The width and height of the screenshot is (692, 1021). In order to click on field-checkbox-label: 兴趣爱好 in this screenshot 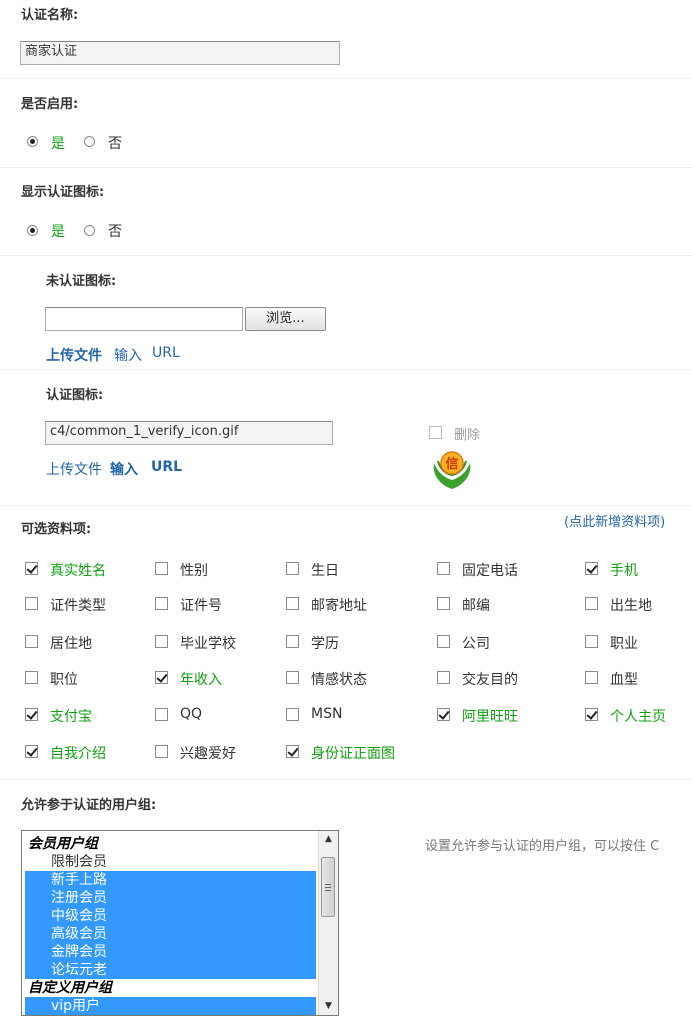, I will do `click(208, 753)`.